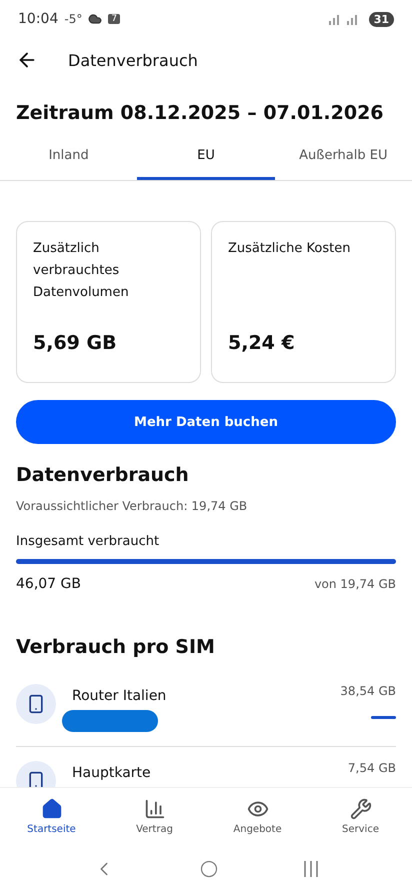  Describe the element at coordinates (290, 249) in the screenshot. I see `card-label: Zusätzliche Kosten` at that location.